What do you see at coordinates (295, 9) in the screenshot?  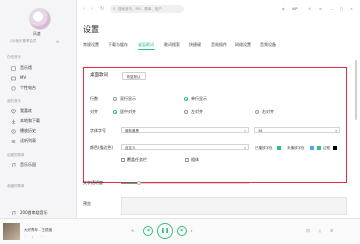 I see `vip-button: VIP` at bounding box center [295, 9].